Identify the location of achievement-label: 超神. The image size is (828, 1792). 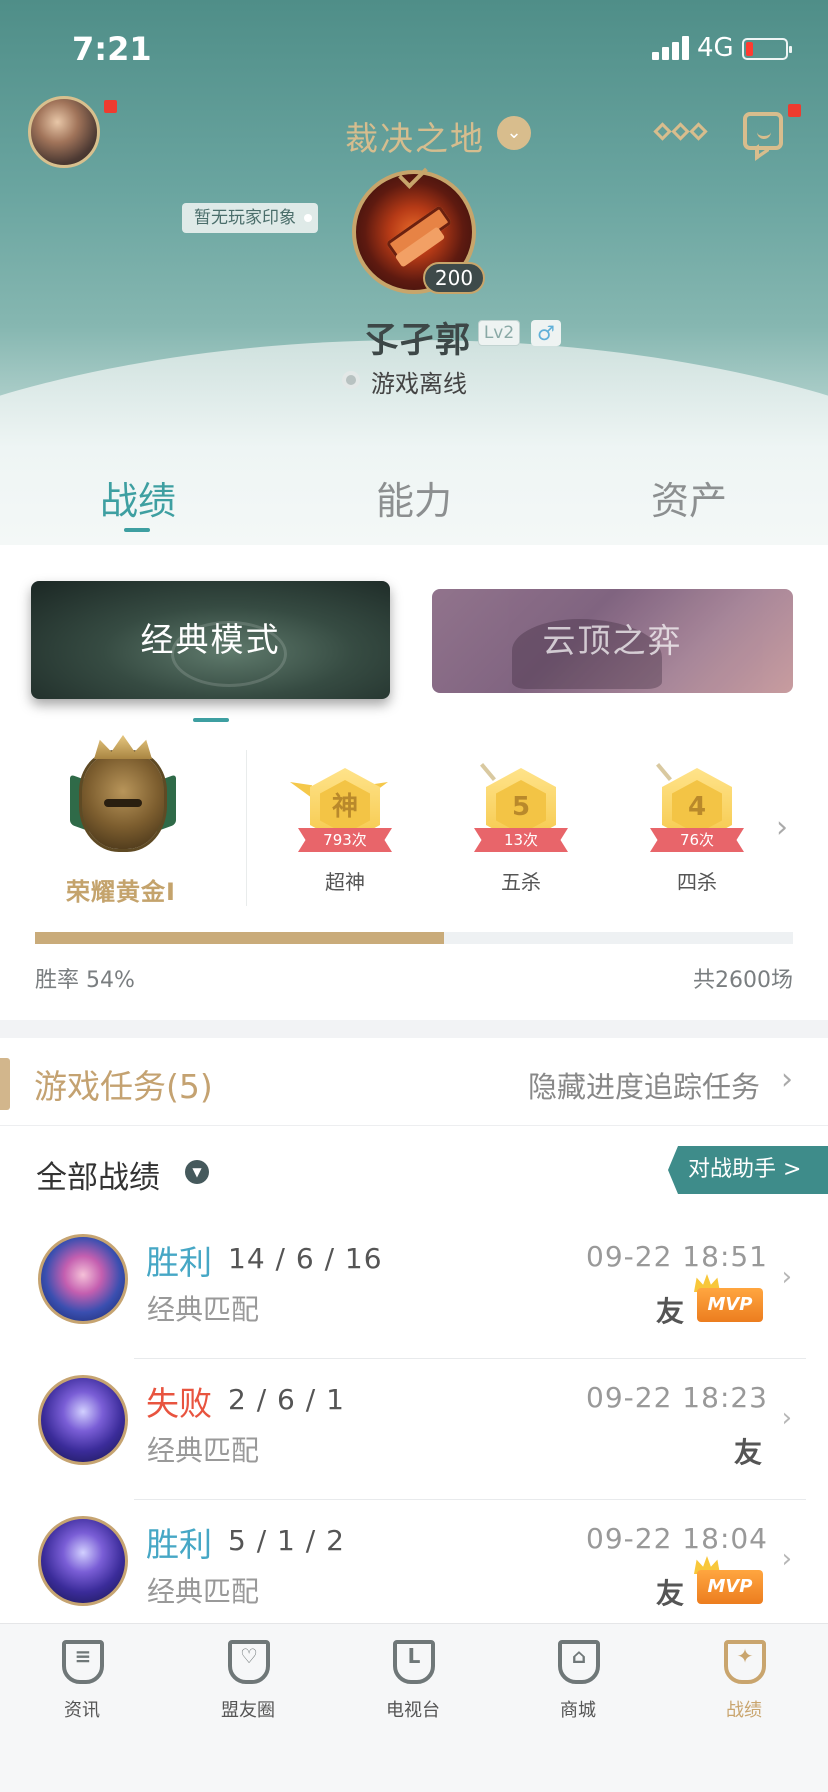
(345, 882).